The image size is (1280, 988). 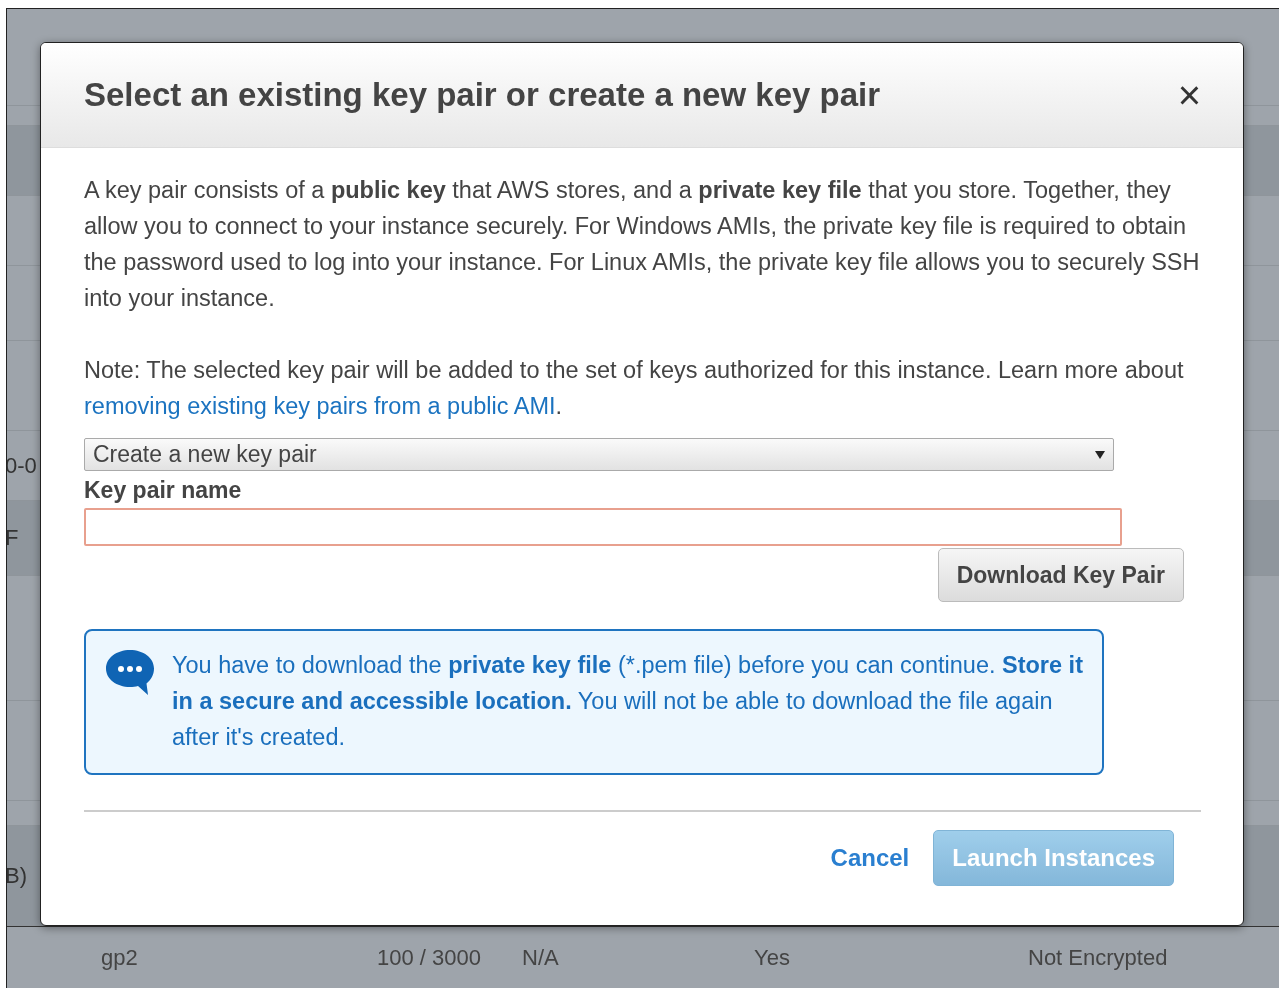 What do you see at coordinates (603, 527) in the screenshot?
I see `key-pair-name-field` at bounding box center [603, 527].